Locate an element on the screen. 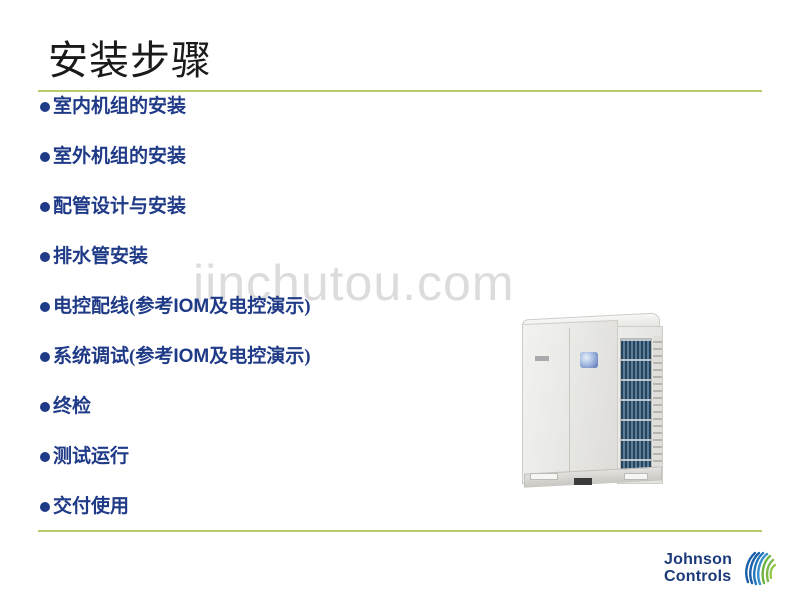 The height and width of the screenshot is (600, 800). johnson-controls-logo: Johnson Controls is located at coordinates (724, 568).